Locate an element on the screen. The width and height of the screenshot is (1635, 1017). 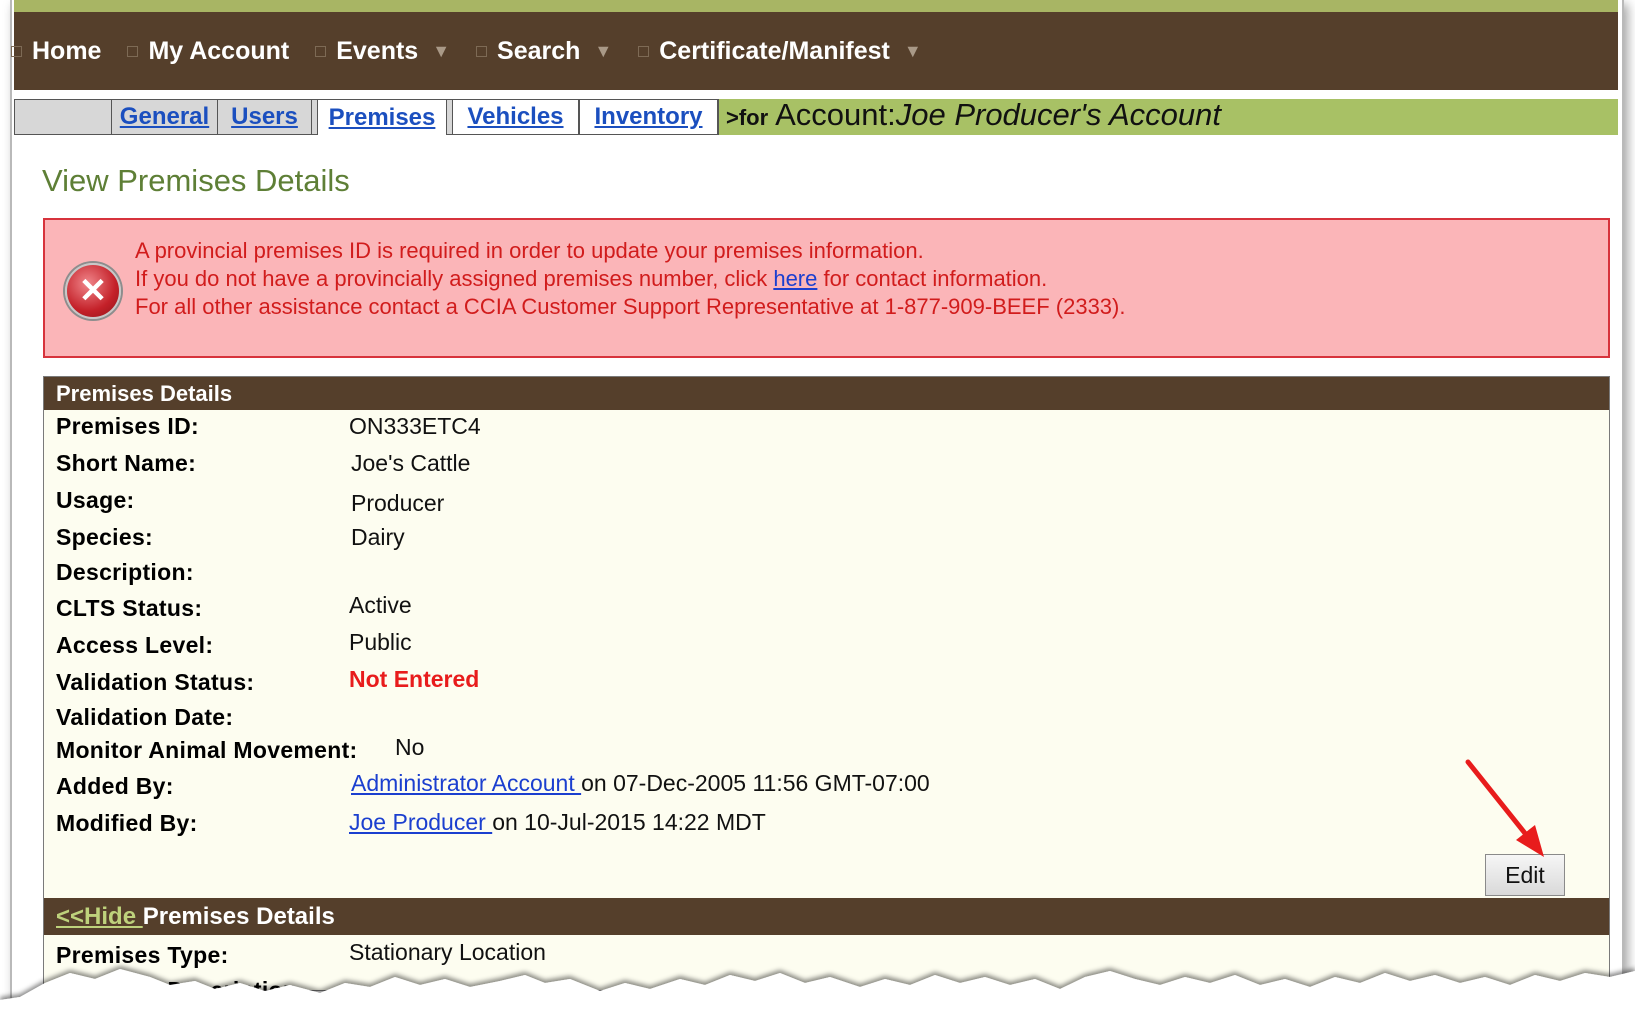
access-level-label: Access Level: is located at coordinates (135, 645).